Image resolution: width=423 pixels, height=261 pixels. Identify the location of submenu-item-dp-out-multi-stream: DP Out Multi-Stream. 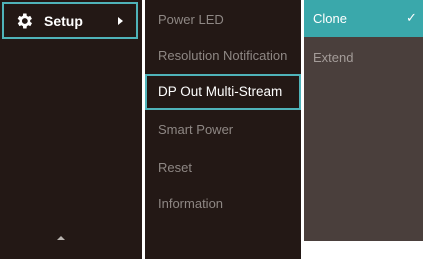
(223, 92).